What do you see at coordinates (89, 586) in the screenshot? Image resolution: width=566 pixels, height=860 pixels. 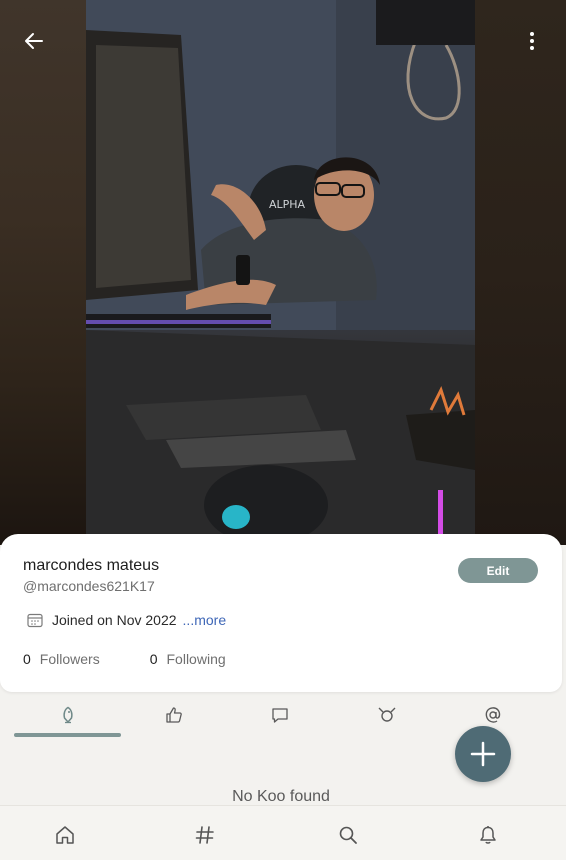 I see `profile-handle: @marcondes621K17` at bounding box center [89, 586].